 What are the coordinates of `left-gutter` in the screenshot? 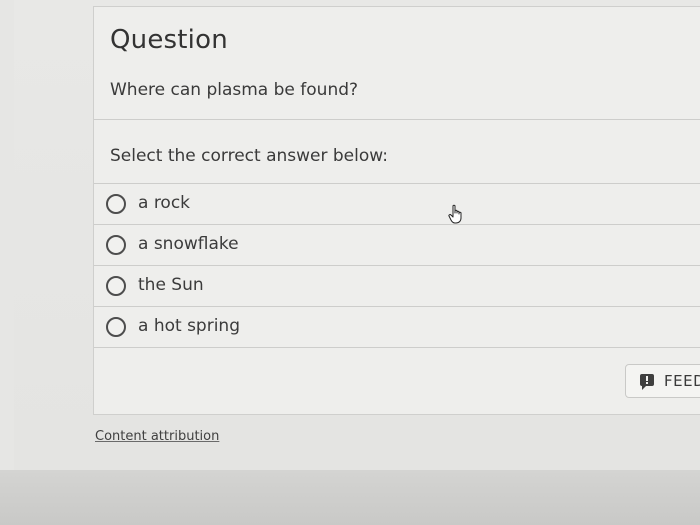 It's located at (7, 235).